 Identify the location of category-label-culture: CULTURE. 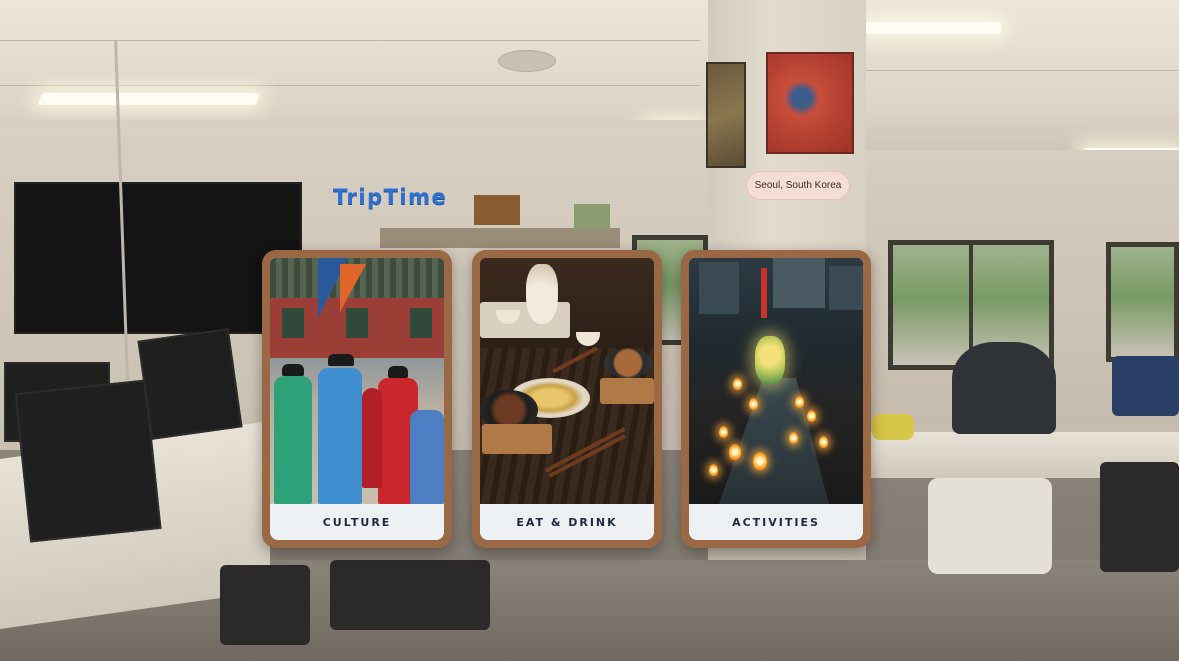
(357, 522).